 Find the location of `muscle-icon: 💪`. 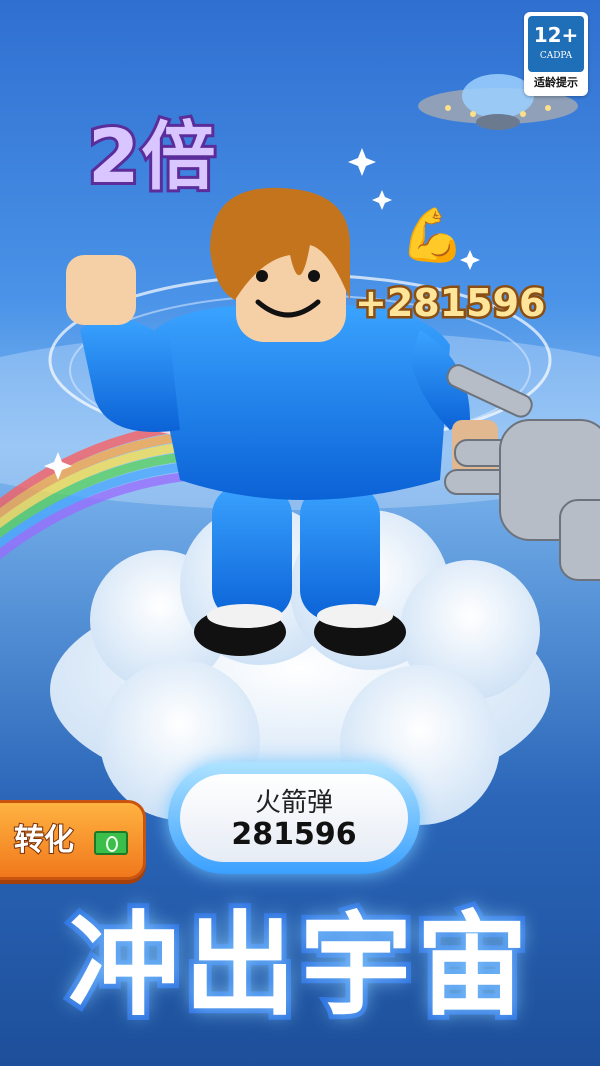

muscle-icon: 💪 is located at coordinates (432, 236).